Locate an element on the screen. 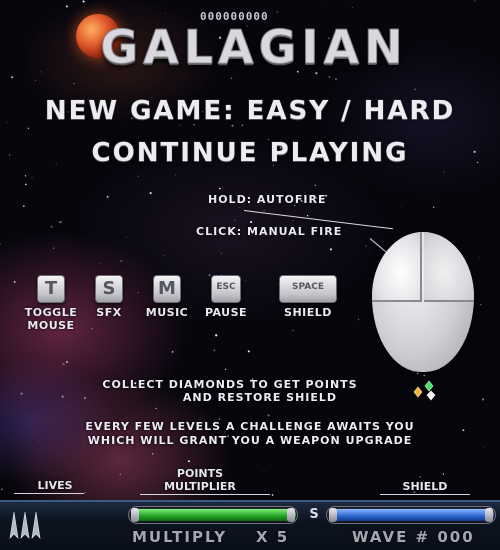 Image resolution: width=500 pixels, height=550 pixels. key-music-label: MUSIC is located at coordinates (167, 312).